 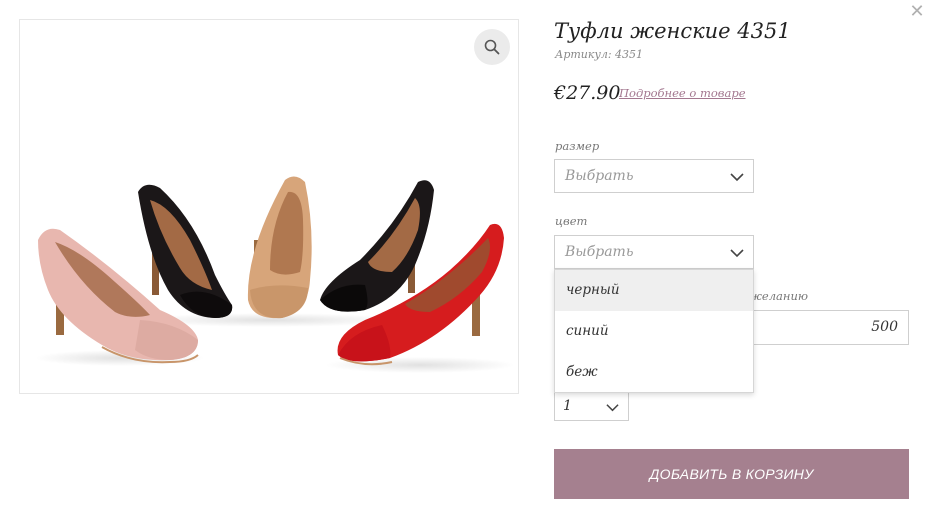 What do you see at coordinates (826, 327) in the screenshot?
I see `amount-input: 500` at bounding box center [826, 327].